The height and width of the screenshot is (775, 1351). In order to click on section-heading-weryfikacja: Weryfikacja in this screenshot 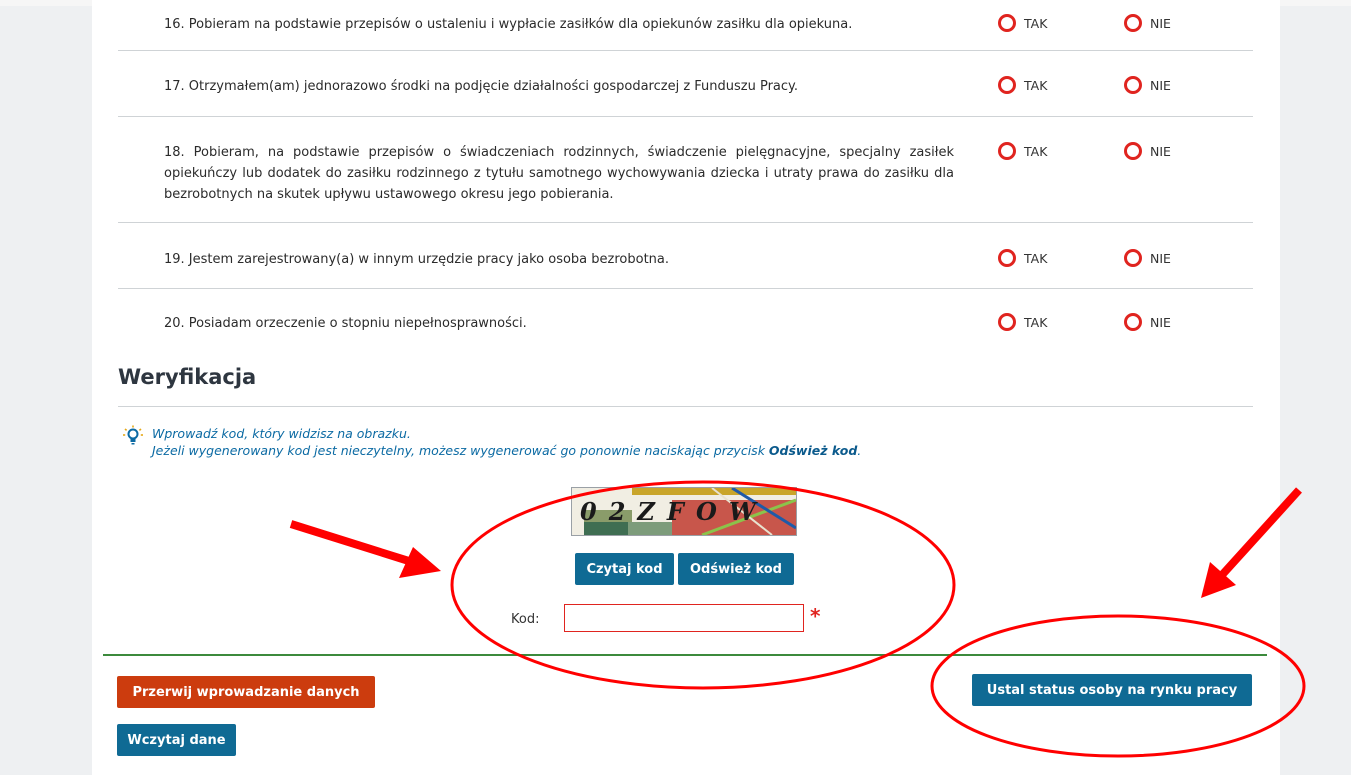, I will do `click(187, 377)`.